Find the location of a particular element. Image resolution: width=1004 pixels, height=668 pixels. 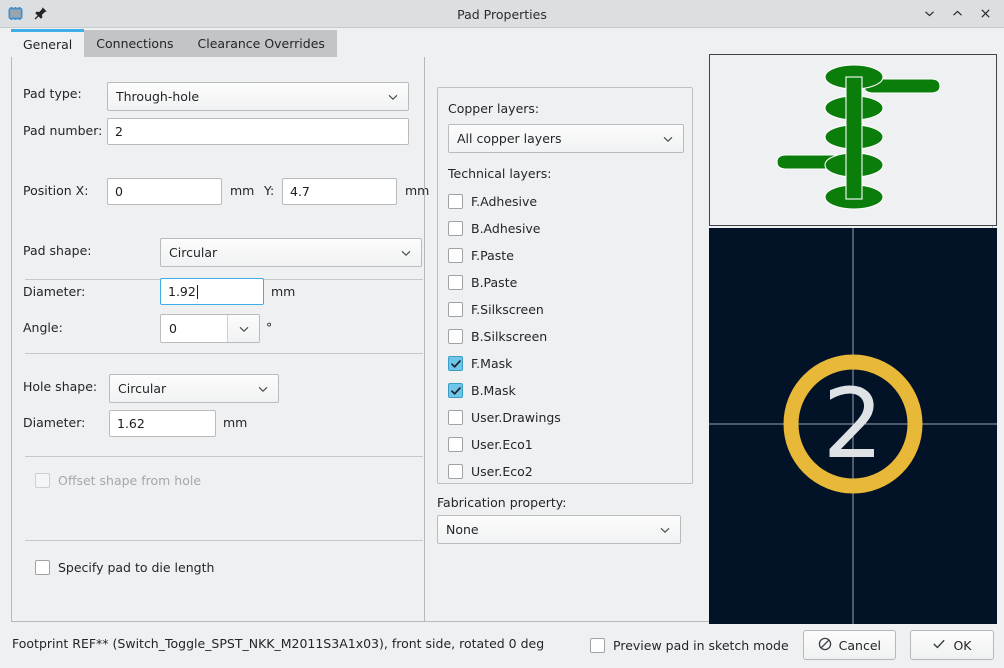

offset-shape-label: Offset shape from hole is located at coordinates (130, 480).